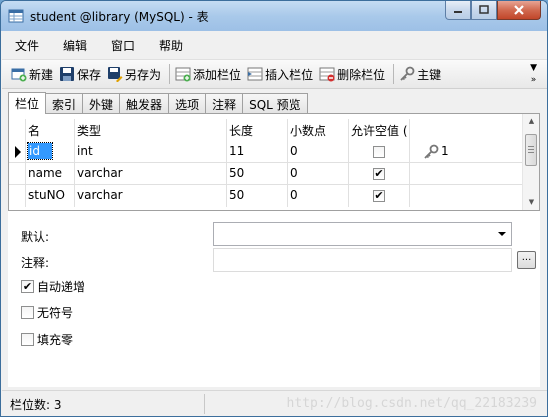  Describe the element at coordinates (379, 130) in the screenshot. I see `column-header-nullable: 允许空值 (` at that location.